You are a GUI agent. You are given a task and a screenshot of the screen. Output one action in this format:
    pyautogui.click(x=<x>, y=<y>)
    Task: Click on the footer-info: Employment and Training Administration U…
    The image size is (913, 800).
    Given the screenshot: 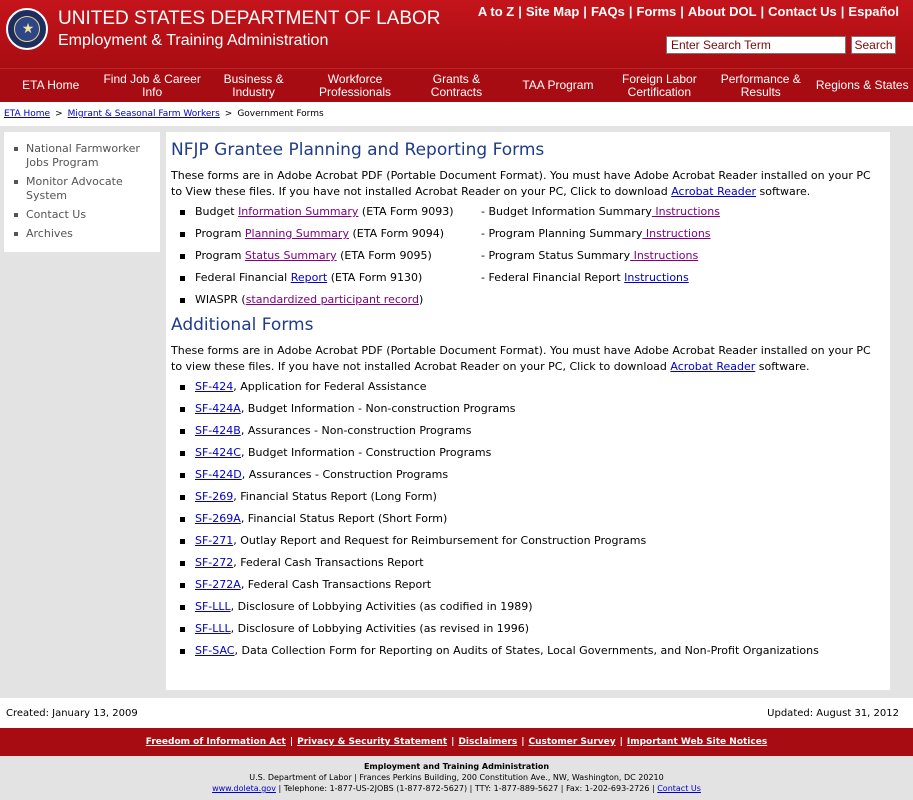 What is the action you would take?
    pyautogui.click(x=456, y=778)
    